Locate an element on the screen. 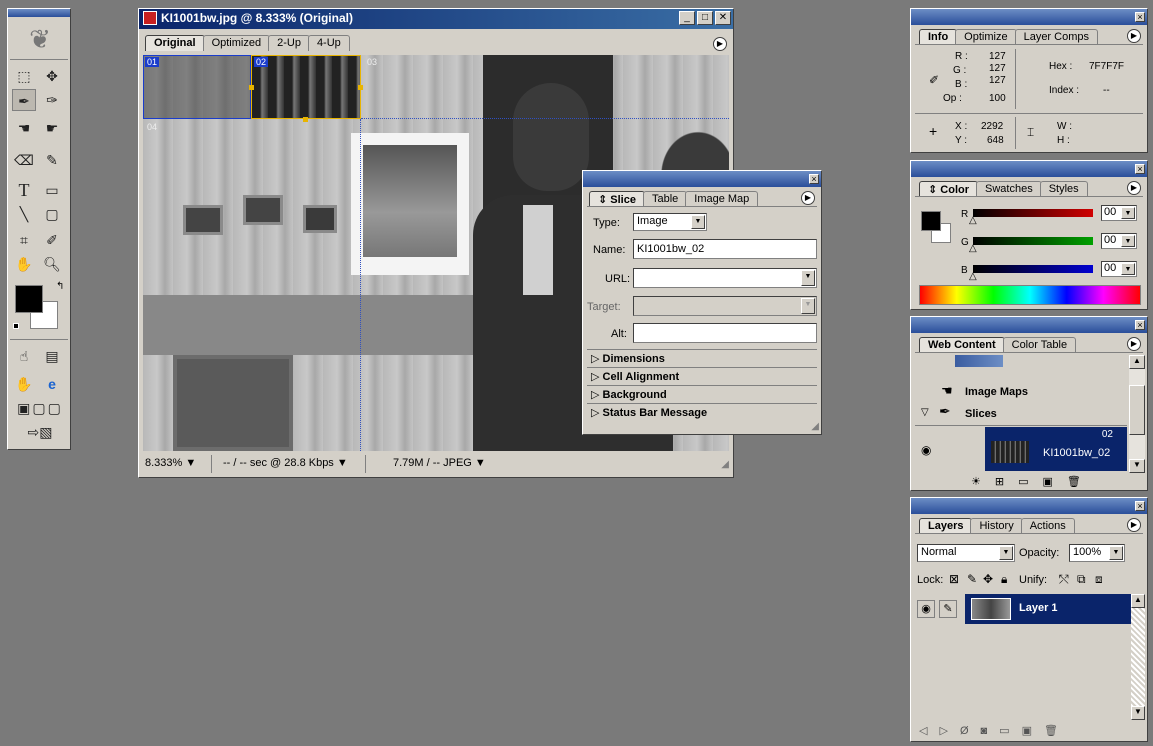  scroll-thumb is located at coordinates (1137, 410).